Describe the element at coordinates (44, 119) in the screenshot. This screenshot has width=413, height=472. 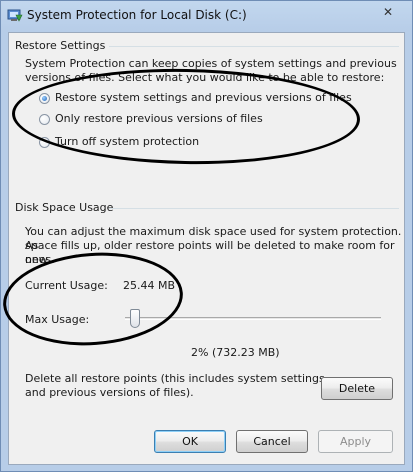
I see `restore-option-files-only-radio` at that location.